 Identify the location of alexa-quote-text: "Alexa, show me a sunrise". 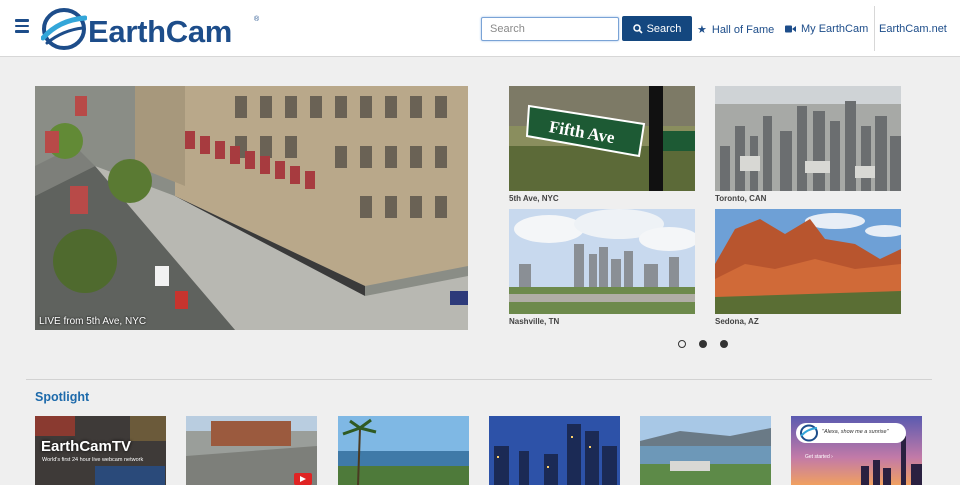
(855, 432).